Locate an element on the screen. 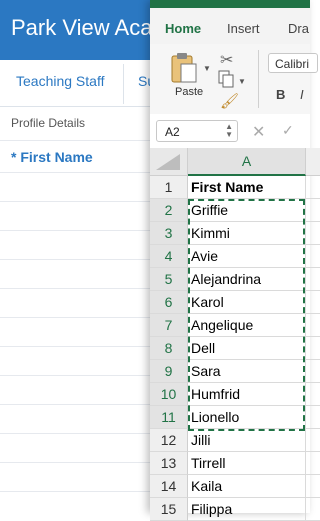  row-header: 13 is located at coordinates (169, 463).